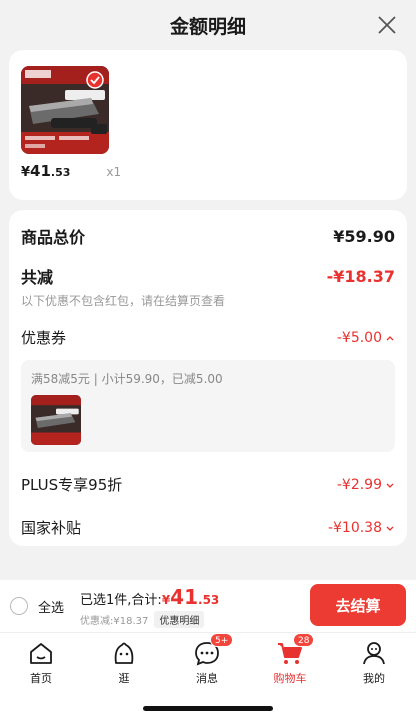  What do you see at coordinates (364, 236) in the screenshot?
I see `total-value: ¥59.90` at bounding box center [364, 236].